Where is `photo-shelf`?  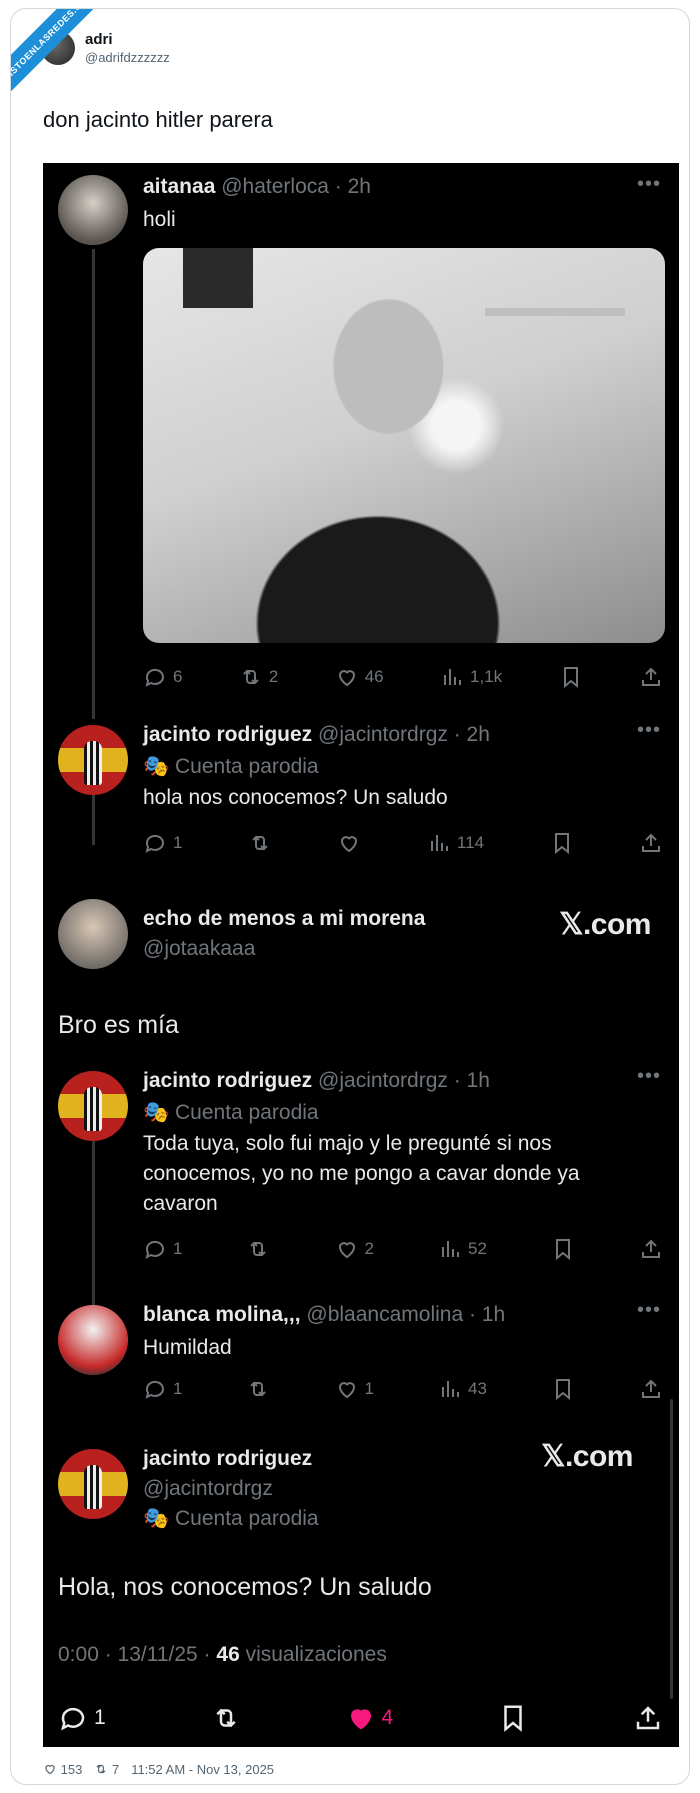
photo-shelf is located at coordinates (555, 312).